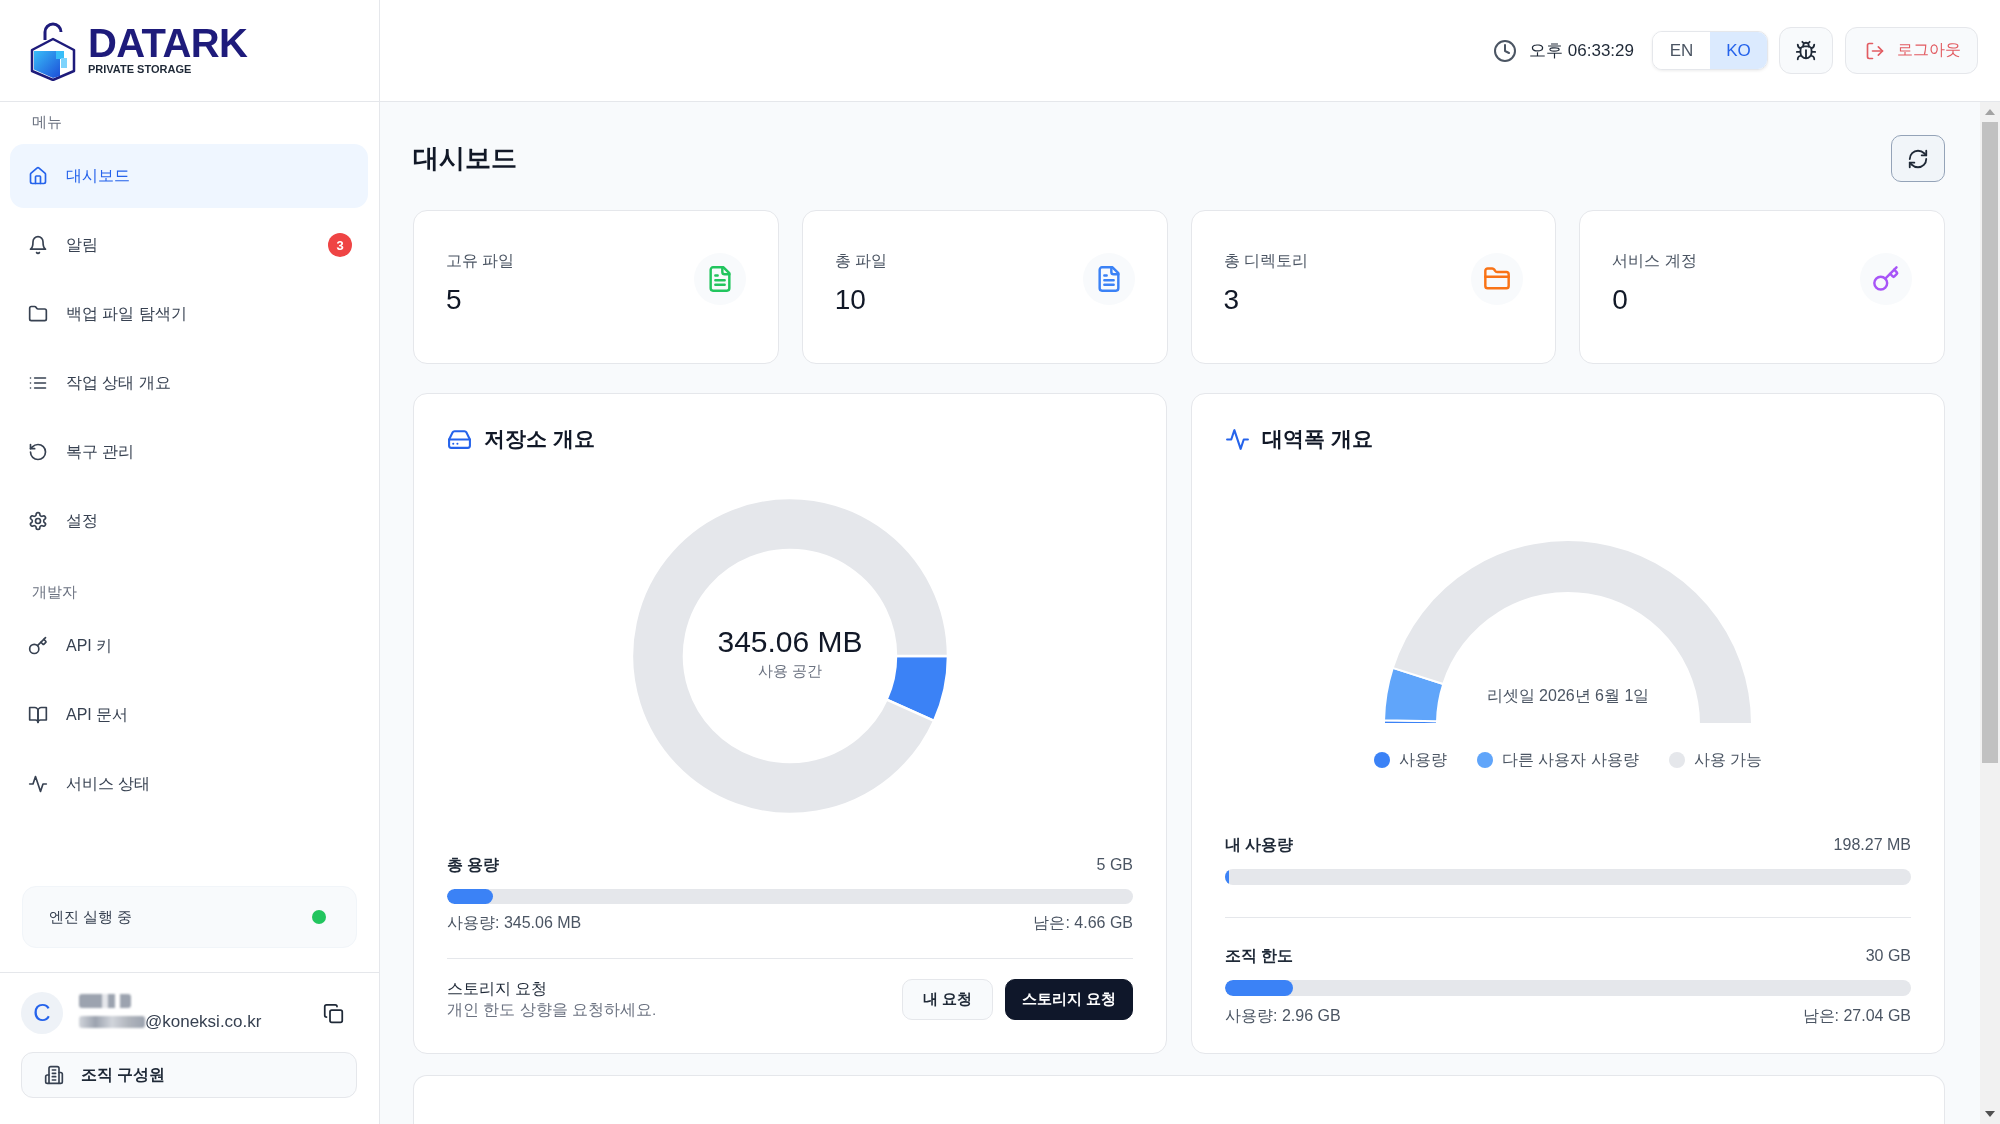 The height and width of the screenshot is (1124, 2000). Describe the element at coordinates (480, 261) in the screenshot. I see `stat-label: 고유 파일` at that location.